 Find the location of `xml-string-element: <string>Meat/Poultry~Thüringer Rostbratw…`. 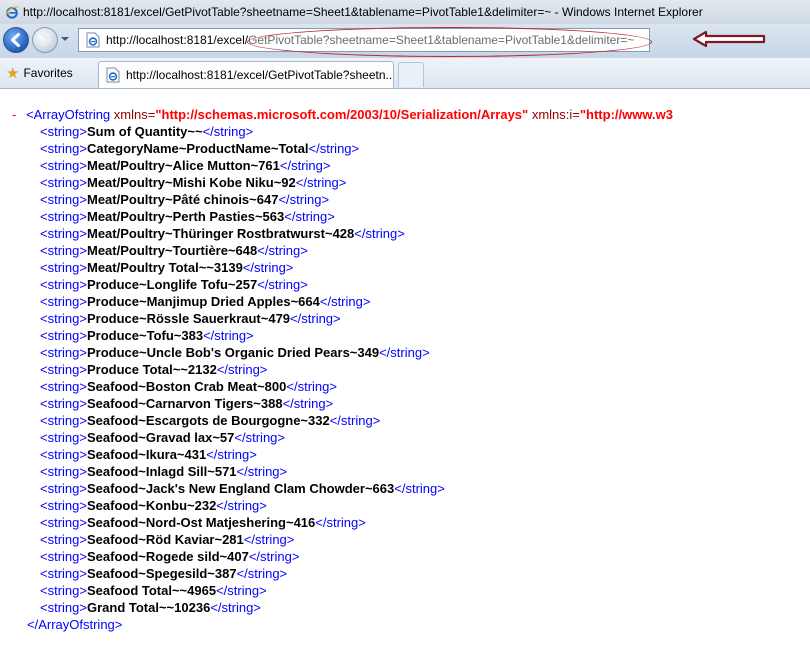

xml-string-element: <string>Meat/Poultry~Thüringer Rostbratw… is located at coordinates (222, 233).